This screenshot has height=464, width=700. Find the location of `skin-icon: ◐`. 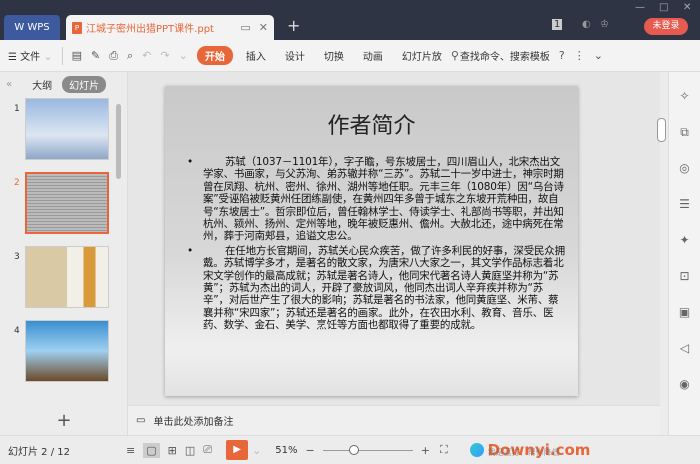

skin-icon: ◐ is located at coordinates (586, 24).